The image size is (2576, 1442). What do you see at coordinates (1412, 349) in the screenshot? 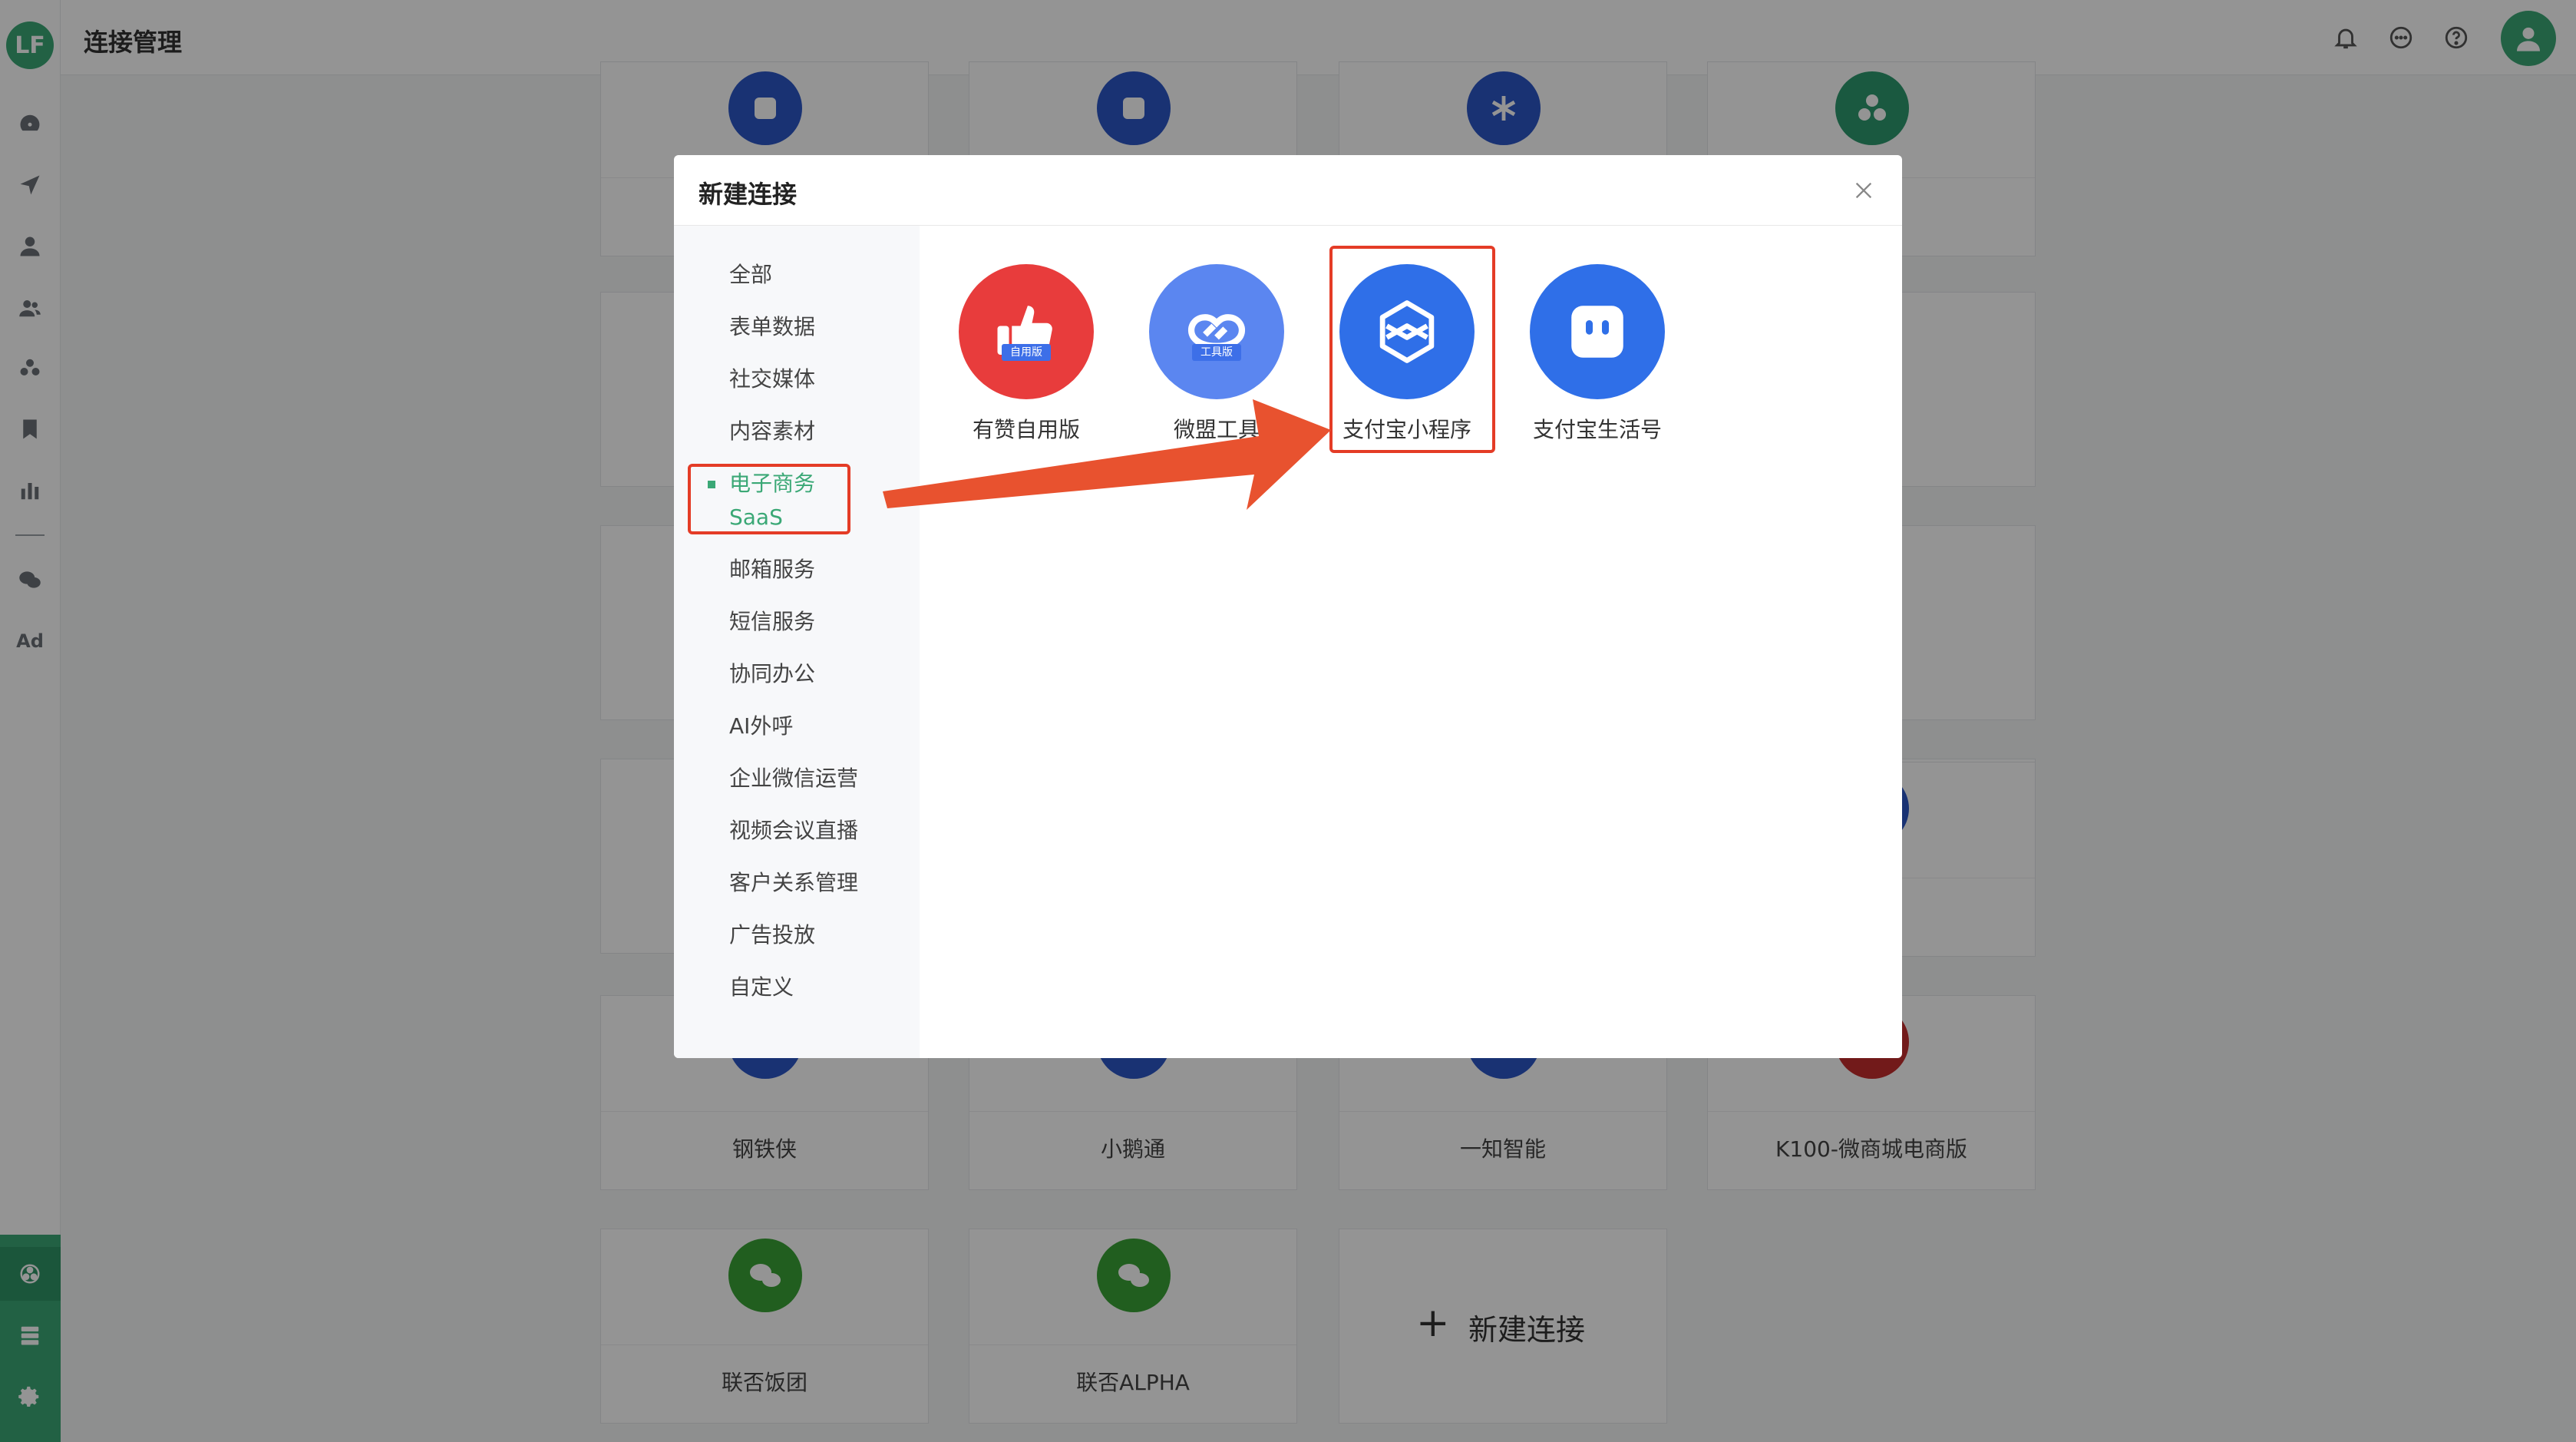
I see `highlight-box-app` at bounding box center [1412, 349].